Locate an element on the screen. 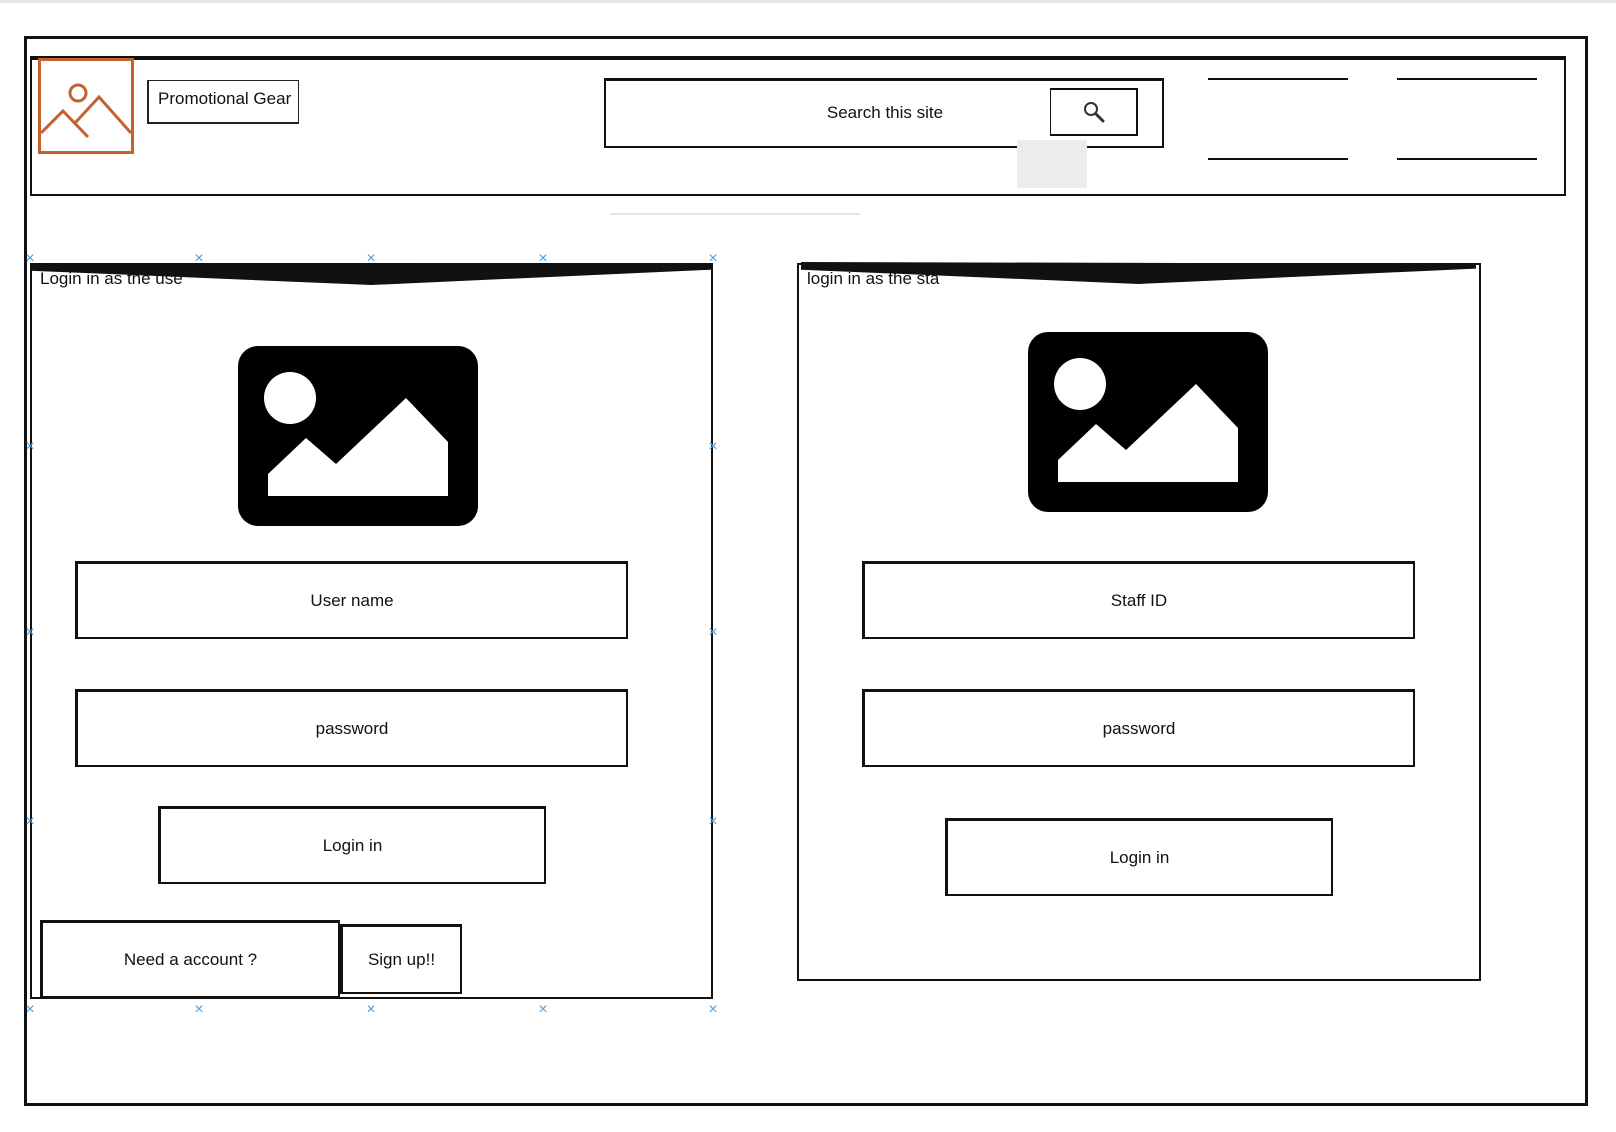  search-placeholder: Search this site is located at coordinates (885, 112).